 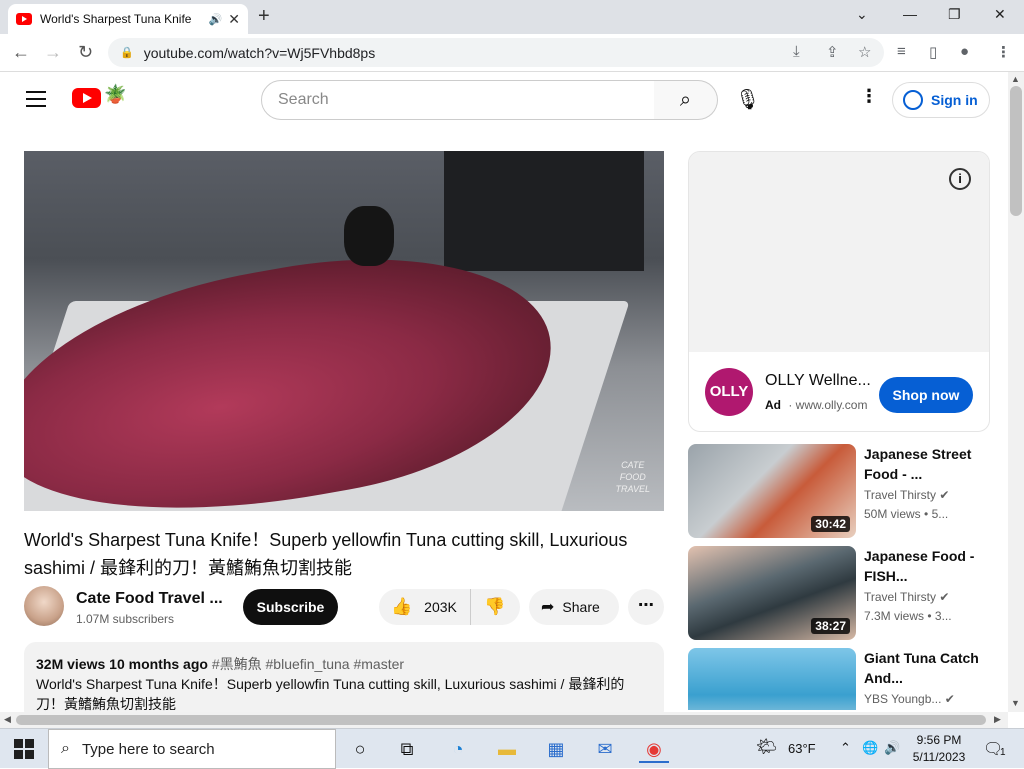 What do you see at coordinates (605, 749) in the screenshot?
I see `mail-icon: ✉` at bounding box center [605, 749].